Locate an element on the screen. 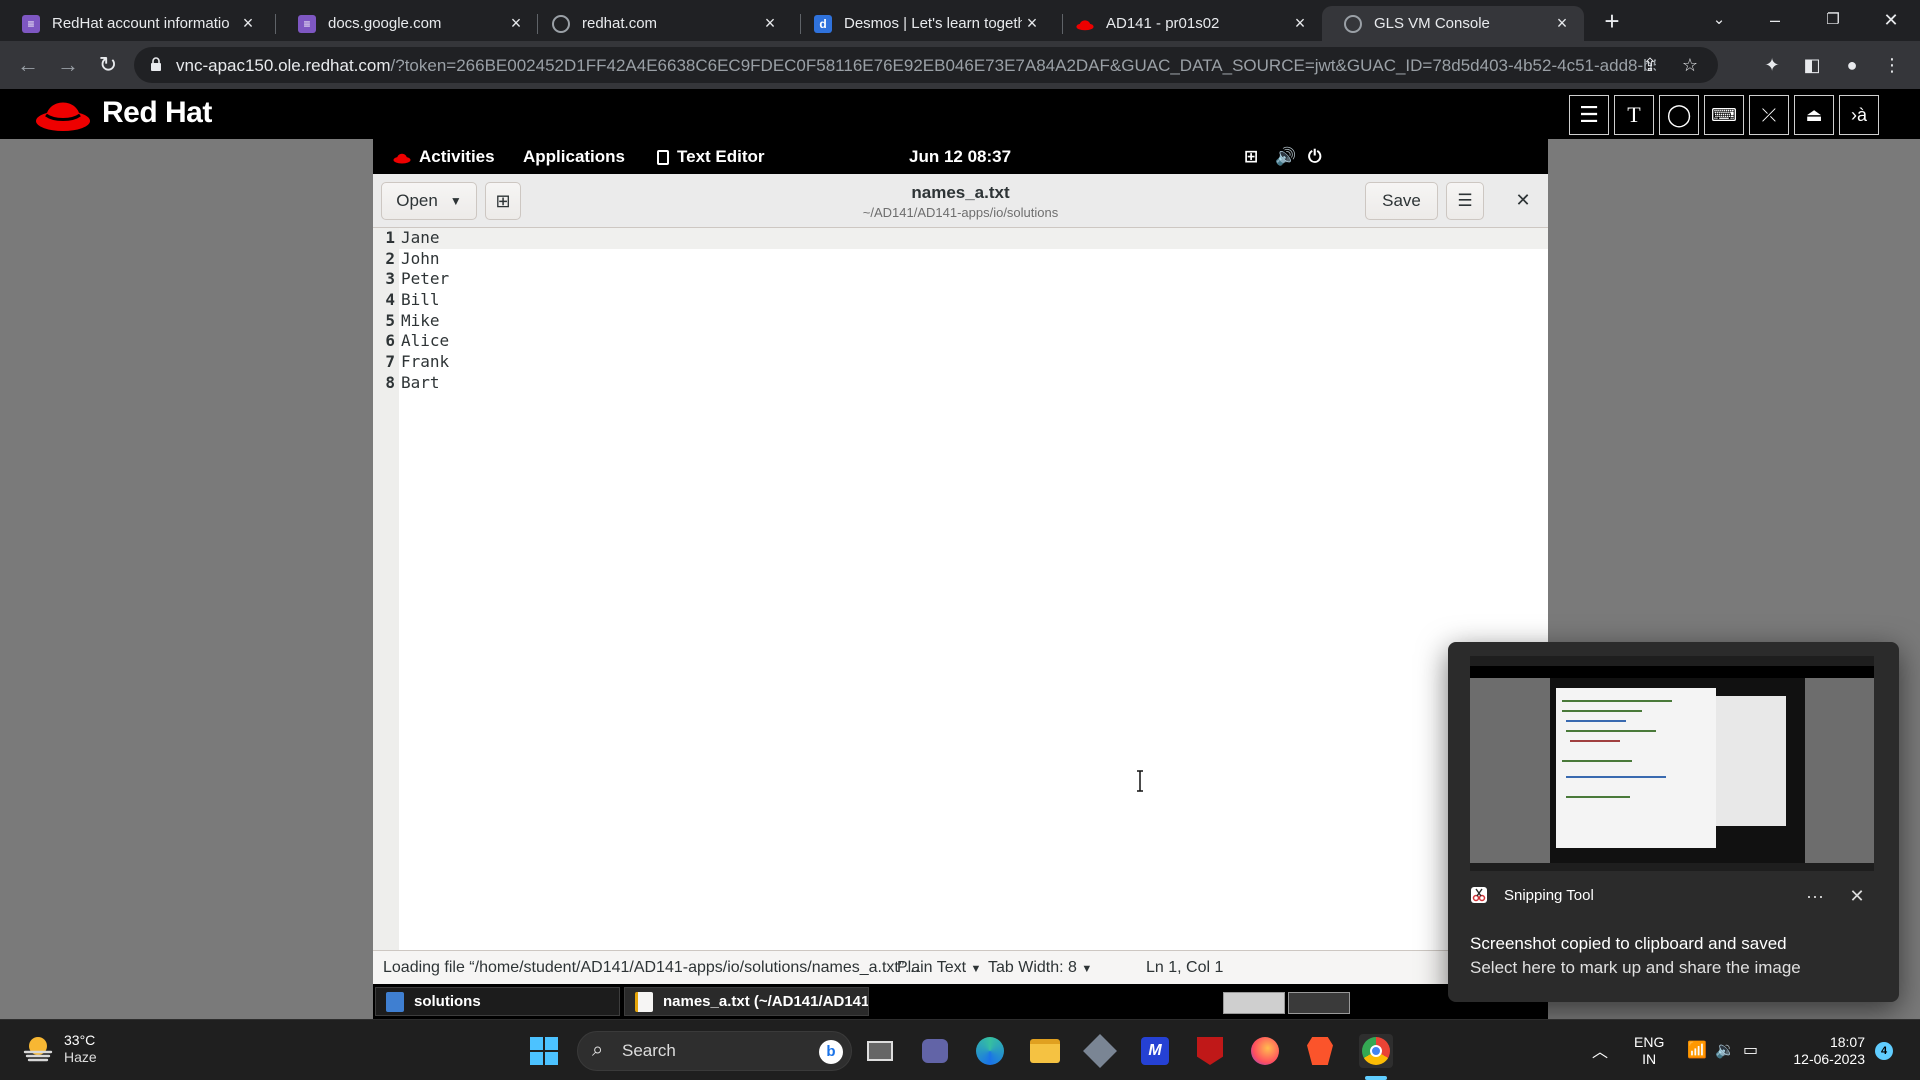  notification-badge: 4 is located at coordinates (1884, 1051).